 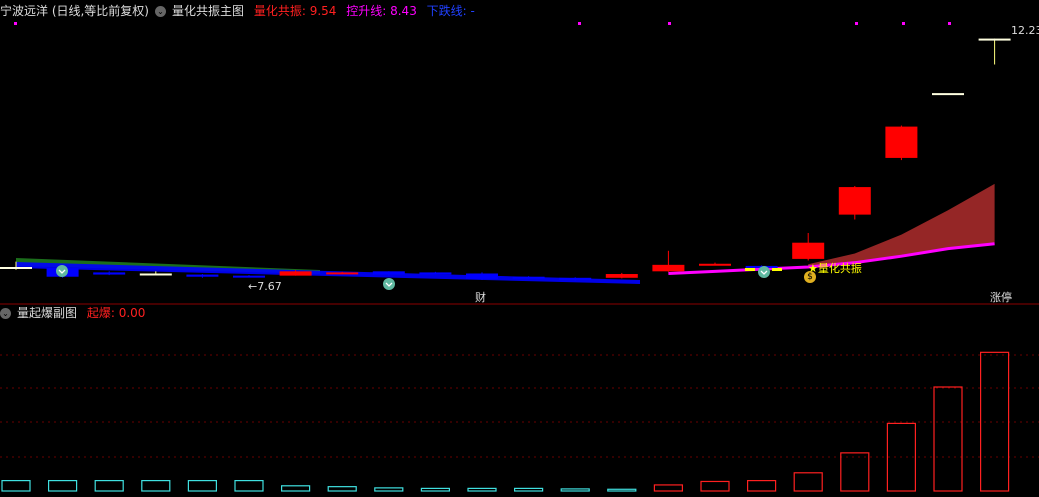 What do you see at coordinates (835, 268) in the screenshot?
I see `resonance-signal-label: ★量化共振` at bounding box center [835, 268].